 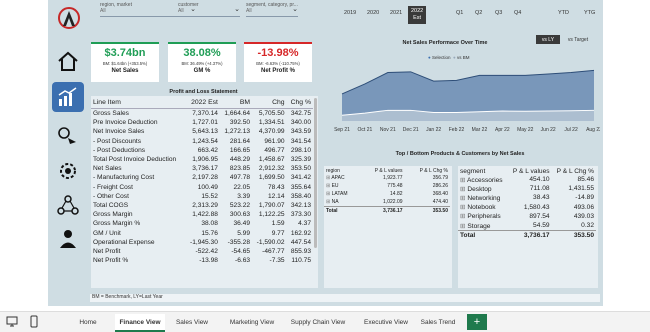 I want to click on segment-label: Desktop, so click(x=479, y=189).